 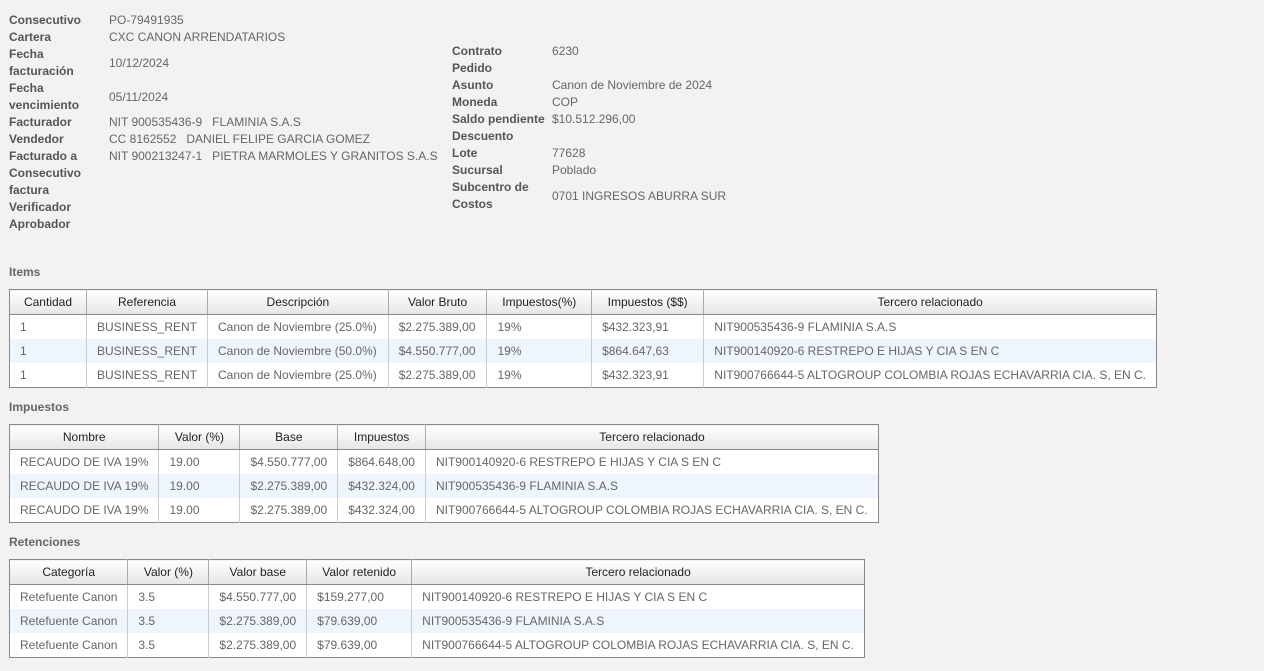 I want to click on column-header: Nombre, so click(x=84, y=437).